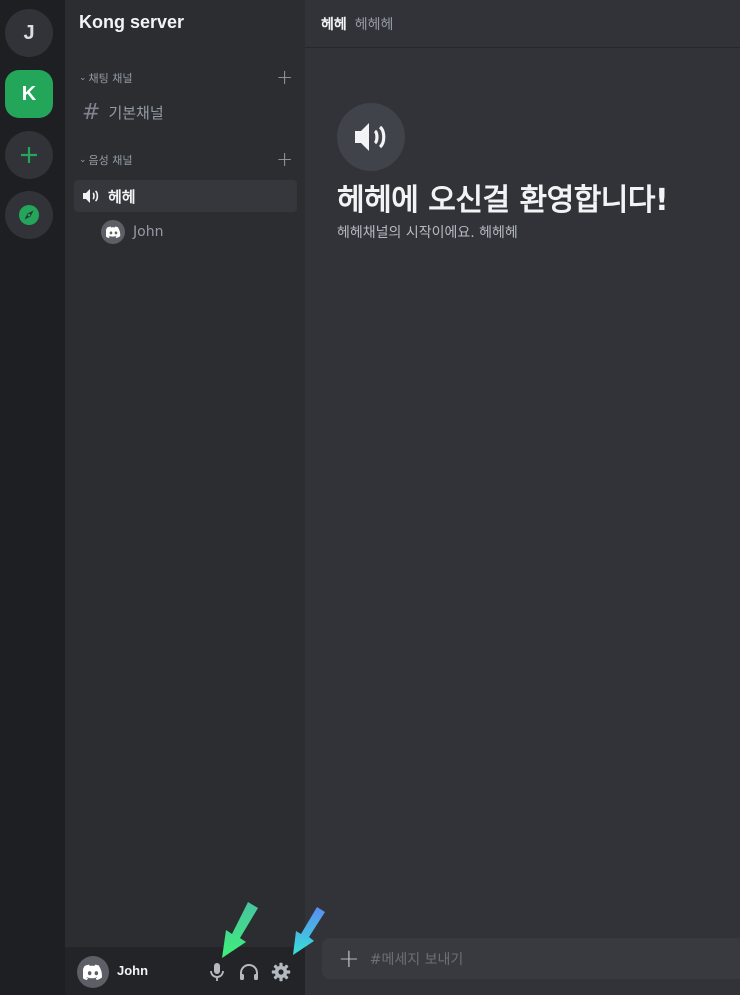 Image resolution: width=740 pixels, height=995 pixels. Describe the element at coordinates (91, 196) in the screenshot. I see `speaker-icon` at that location.